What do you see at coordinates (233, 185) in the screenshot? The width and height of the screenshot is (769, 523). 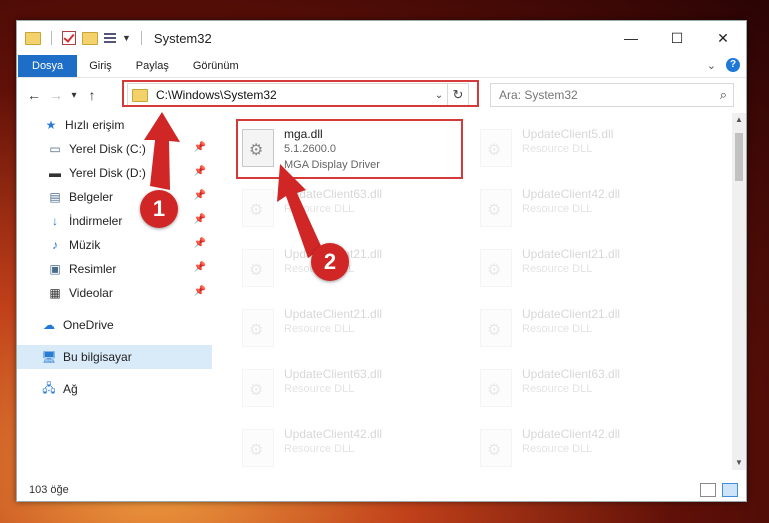 I see `annotation-arrows` at bounding box center [233, 185].